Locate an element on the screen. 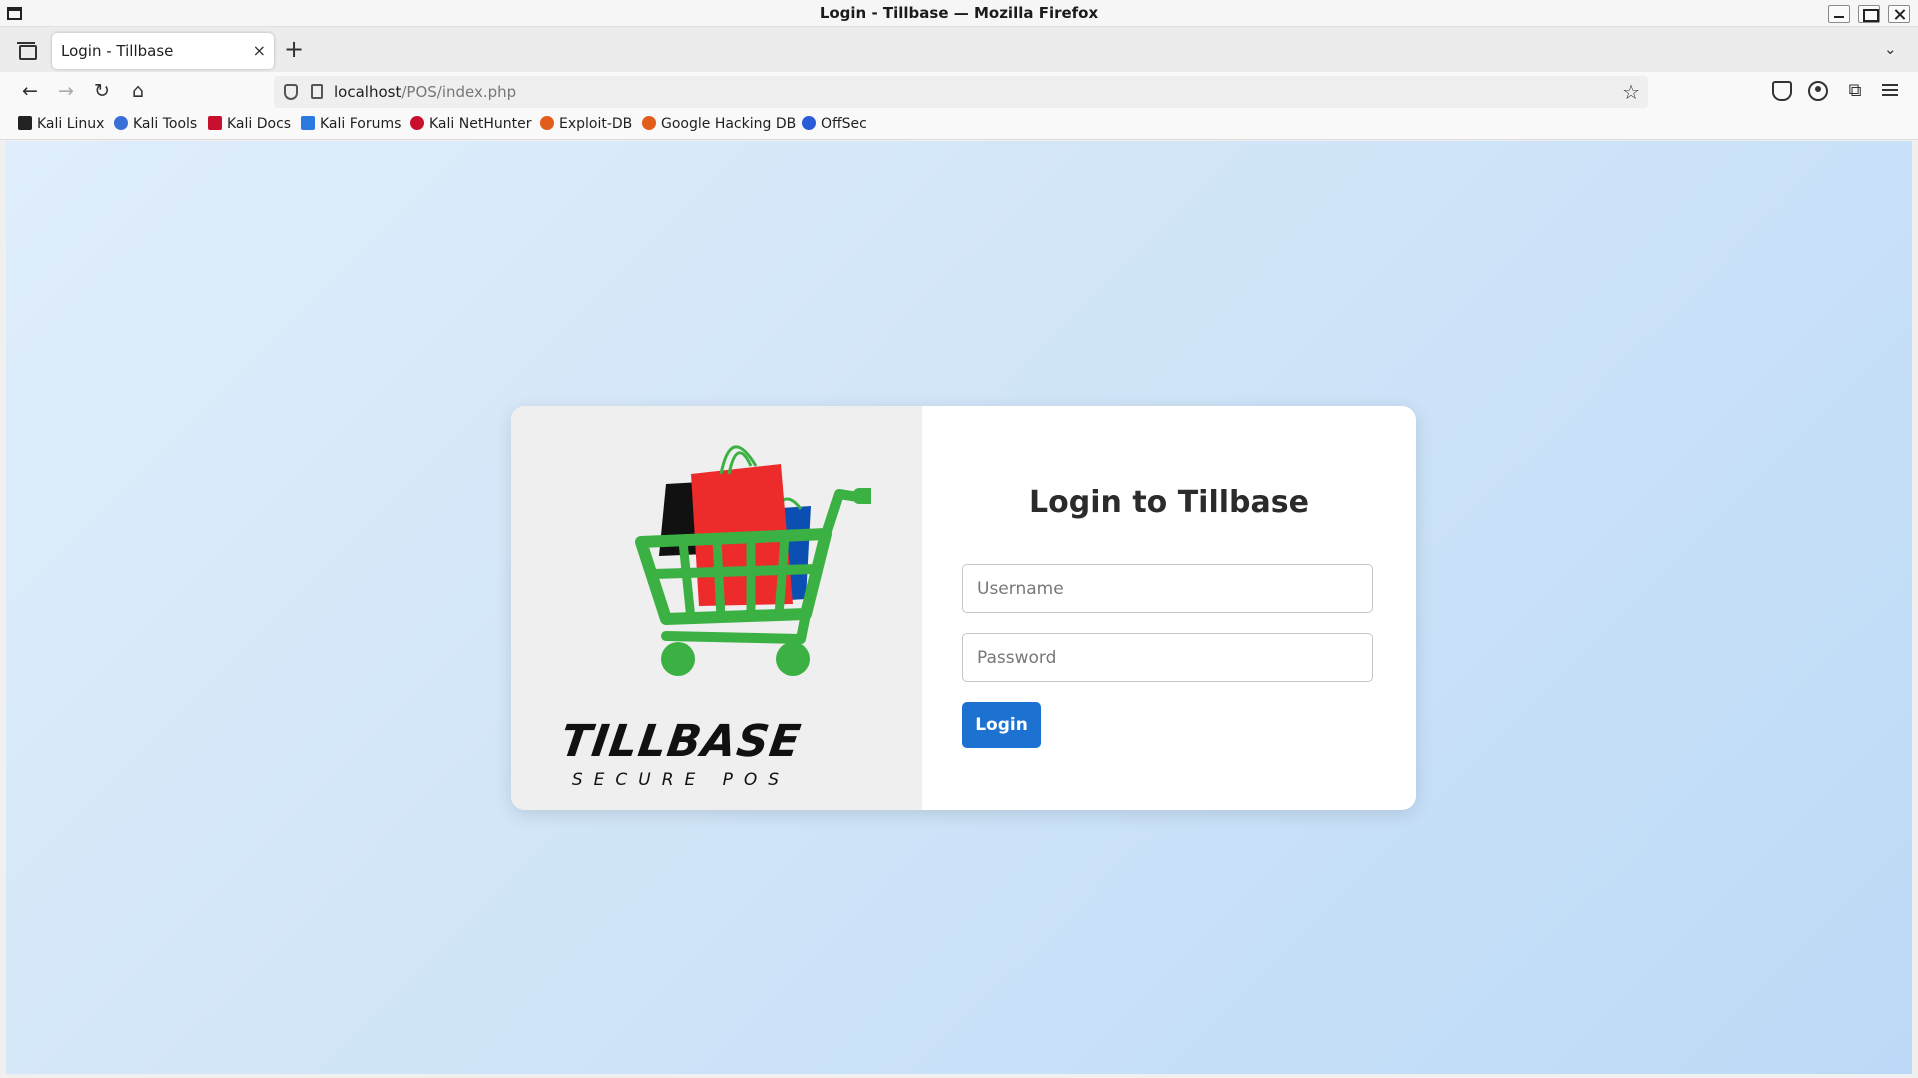  new-tab-button: + is located at coordinates (294, 49).